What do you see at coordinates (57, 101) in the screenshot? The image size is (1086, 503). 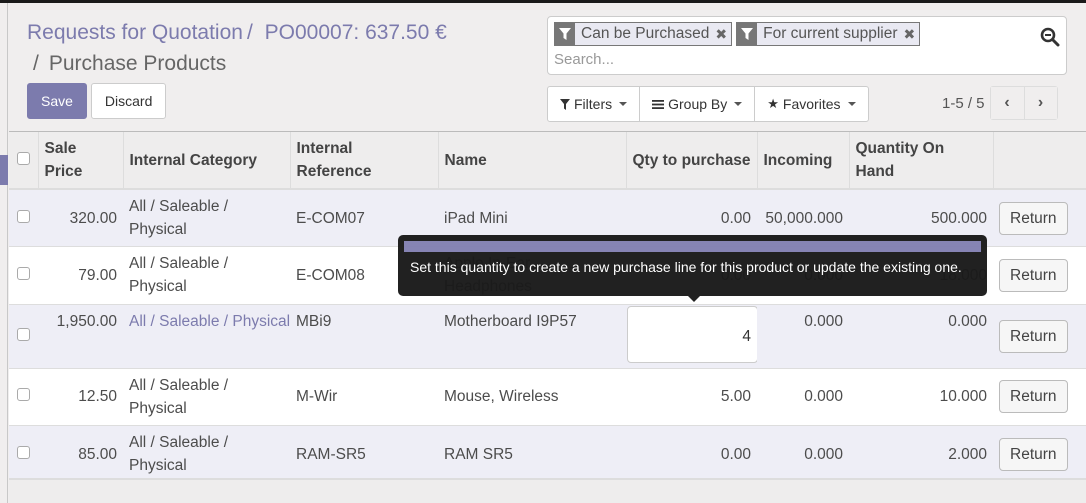 I see `save-button: Save` at bounding box center [57, 101].